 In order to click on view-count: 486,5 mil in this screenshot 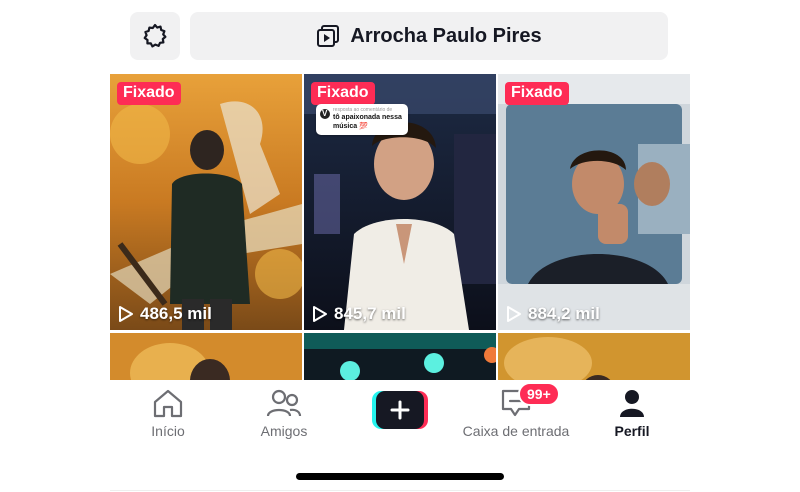, I will do `click(165, 314)`.